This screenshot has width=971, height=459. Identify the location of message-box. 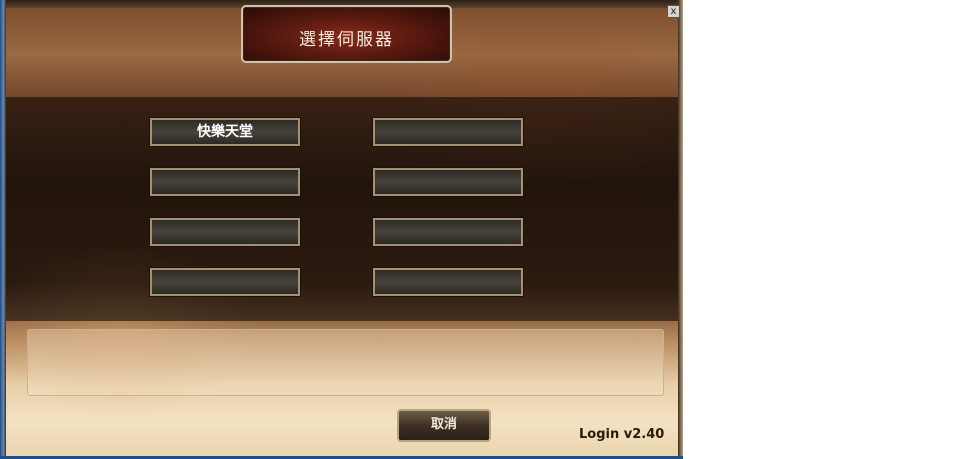
(345, 362).